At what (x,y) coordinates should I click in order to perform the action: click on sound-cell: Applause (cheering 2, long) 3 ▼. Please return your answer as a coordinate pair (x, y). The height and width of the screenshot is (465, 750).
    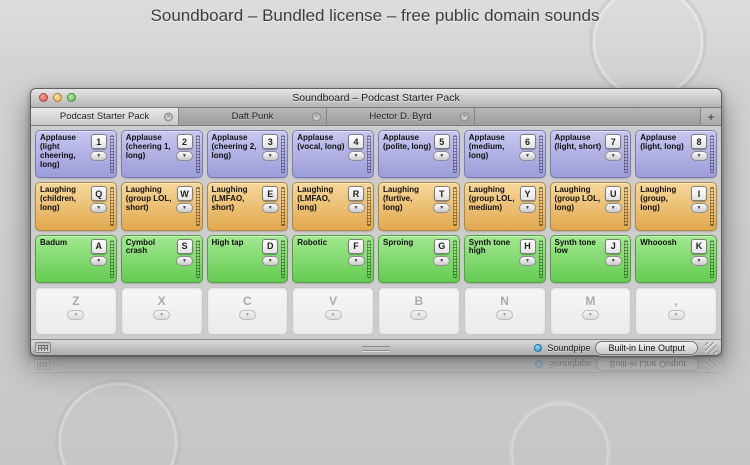
    Looking at the image, I should click on (247, 154).